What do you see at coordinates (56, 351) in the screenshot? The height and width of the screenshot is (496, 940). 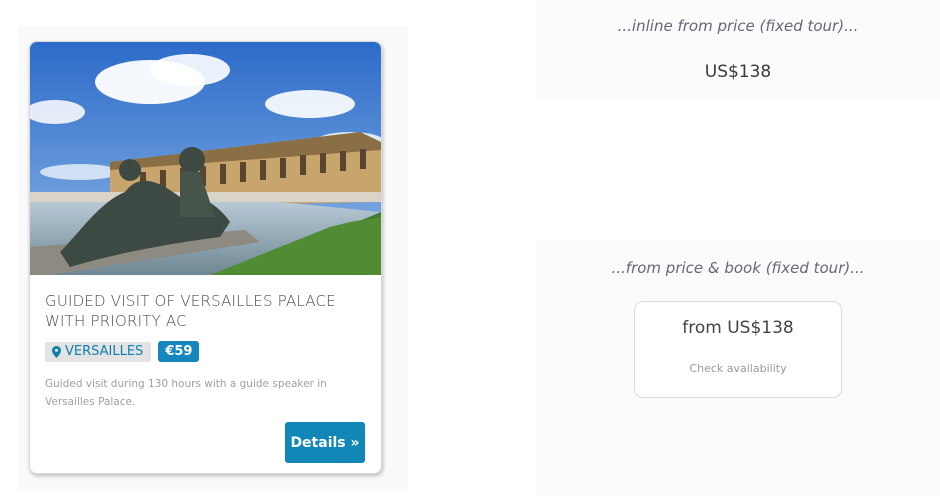 I see `map-pin-icon` at bounding box center [56, 351].